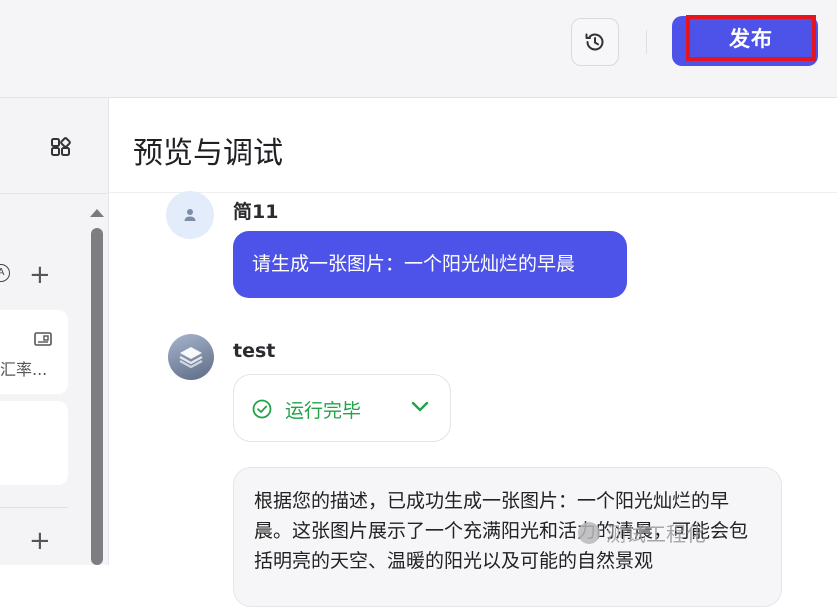  Describe the element at coordinates (97, 396) in the screenshot. I see `scrollbar-thumb` at that location.